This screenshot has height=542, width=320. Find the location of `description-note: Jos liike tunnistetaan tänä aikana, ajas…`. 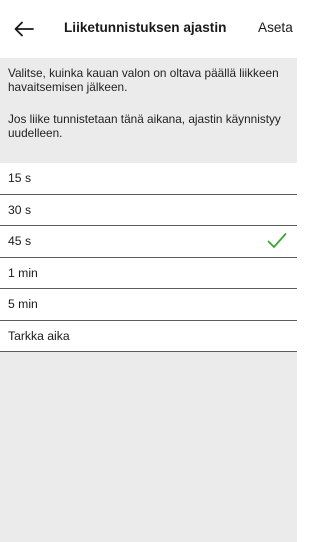

description-note: Jos liike tunnistetaan tänä aikana, ajas… is located at coordinates (144, 126).